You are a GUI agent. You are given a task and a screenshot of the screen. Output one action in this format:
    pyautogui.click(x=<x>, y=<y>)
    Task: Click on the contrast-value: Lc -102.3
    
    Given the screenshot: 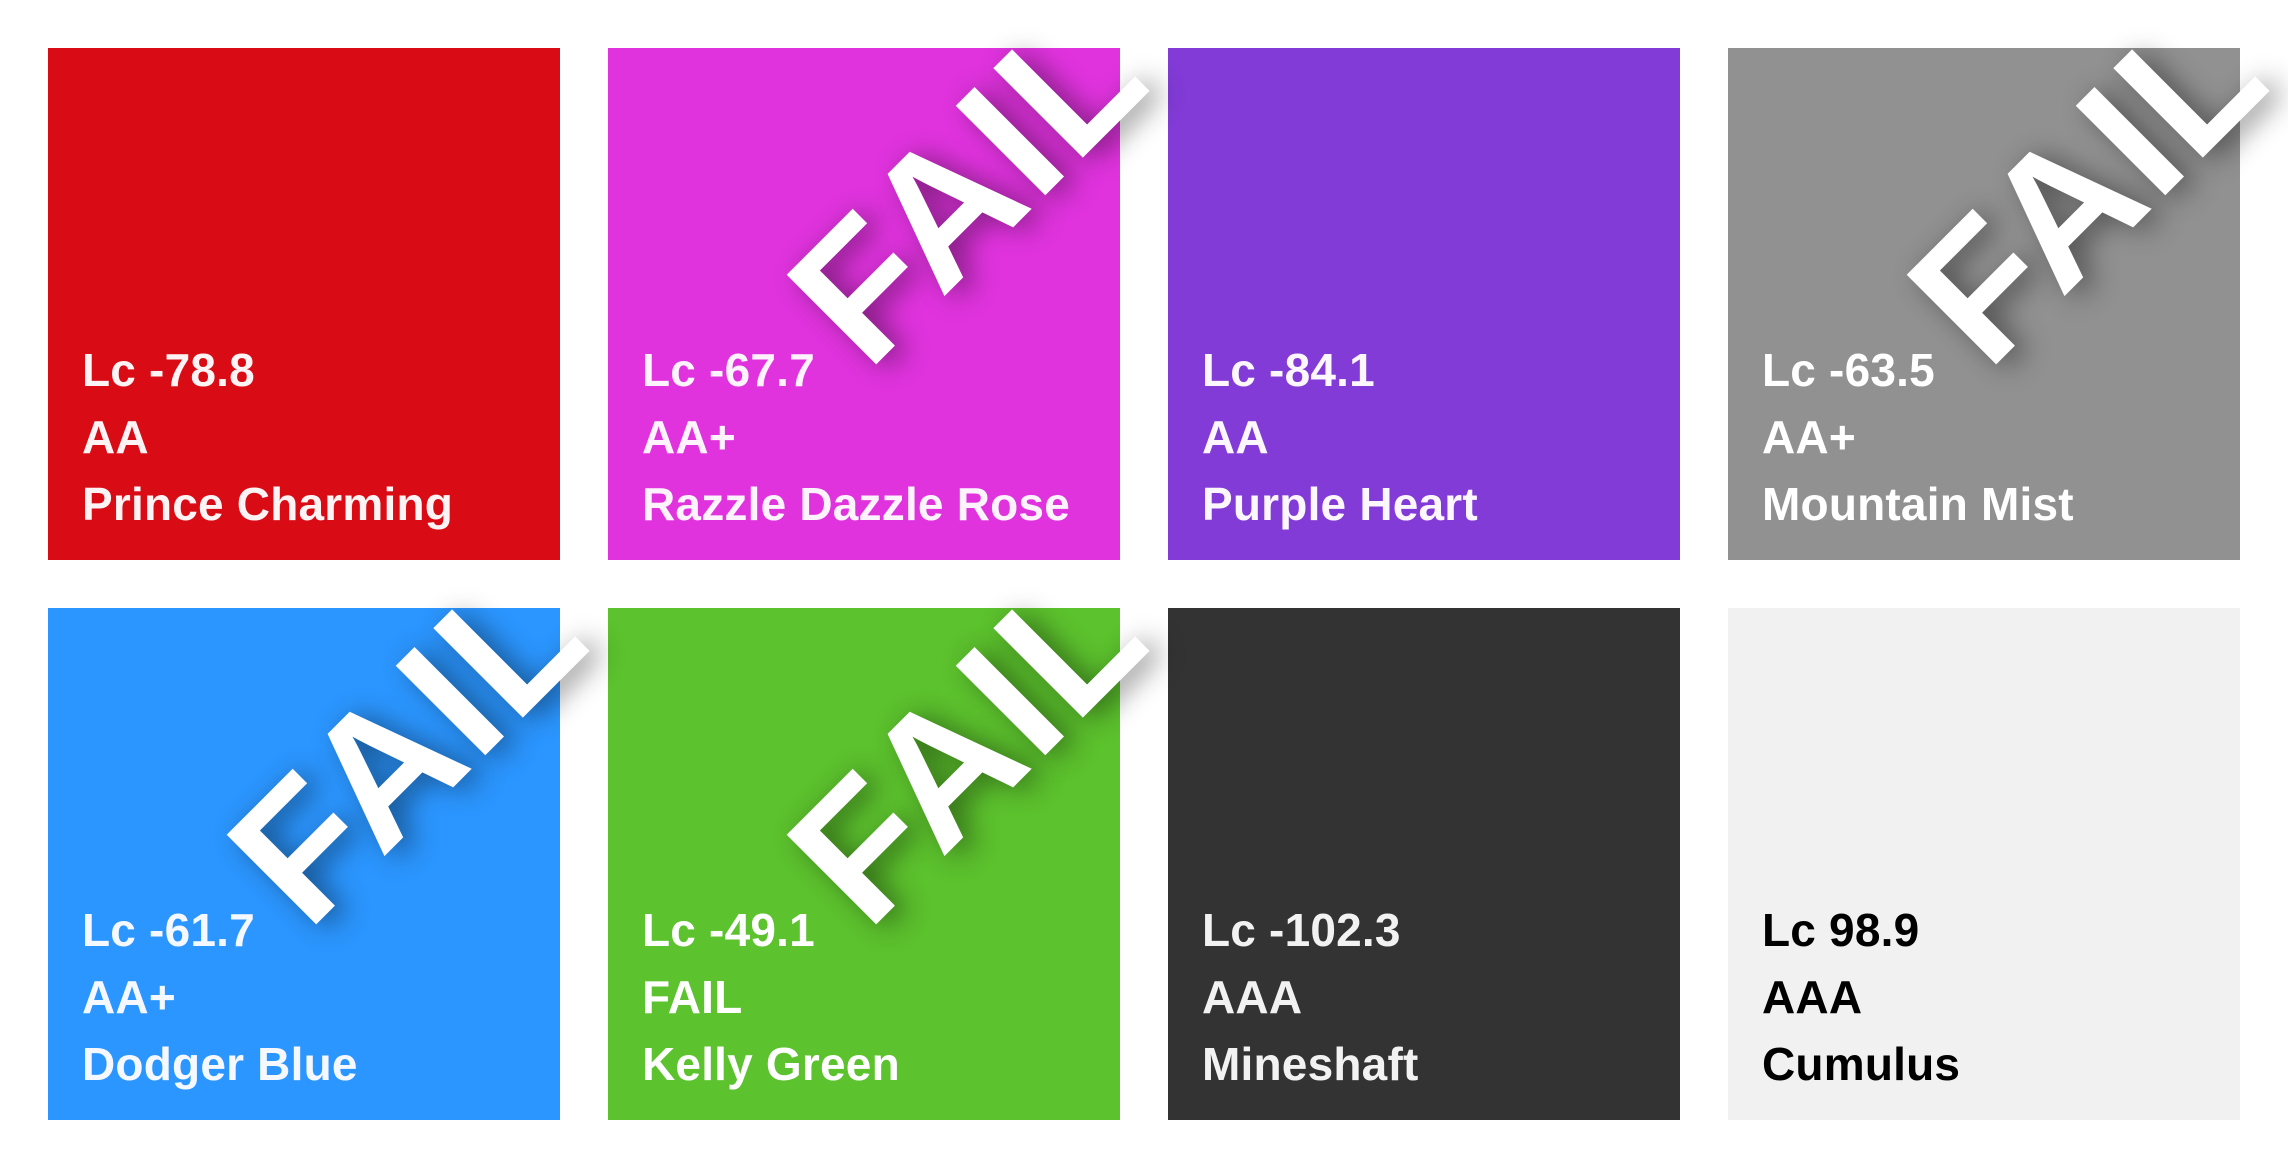 What is the action you would take?
    pyautogui.click(x=1301, y=930)
    